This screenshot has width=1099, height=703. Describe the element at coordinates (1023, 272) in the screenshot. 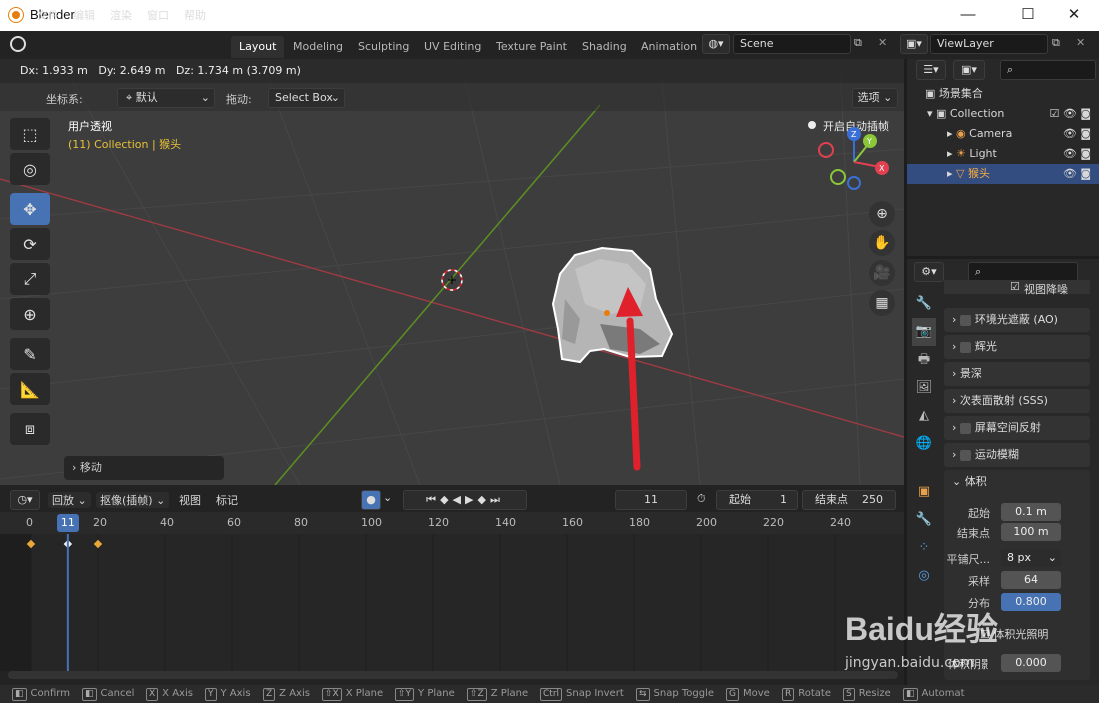

I see `properties-search-input: ⌕` at that location.